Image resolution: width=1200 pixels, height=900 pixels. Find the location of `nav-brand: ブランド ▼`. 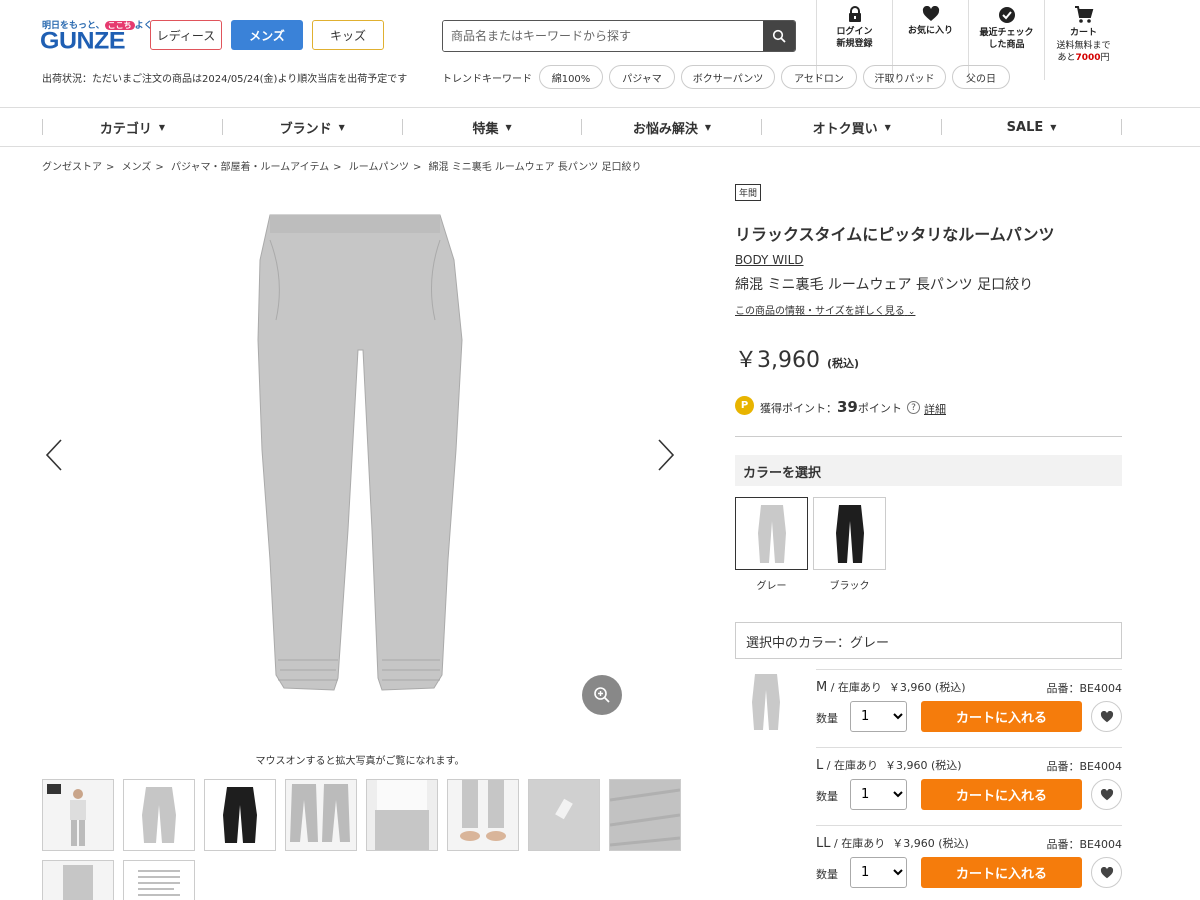

nav-brand: ブランド ▼ is located at coordinates (311, 128).